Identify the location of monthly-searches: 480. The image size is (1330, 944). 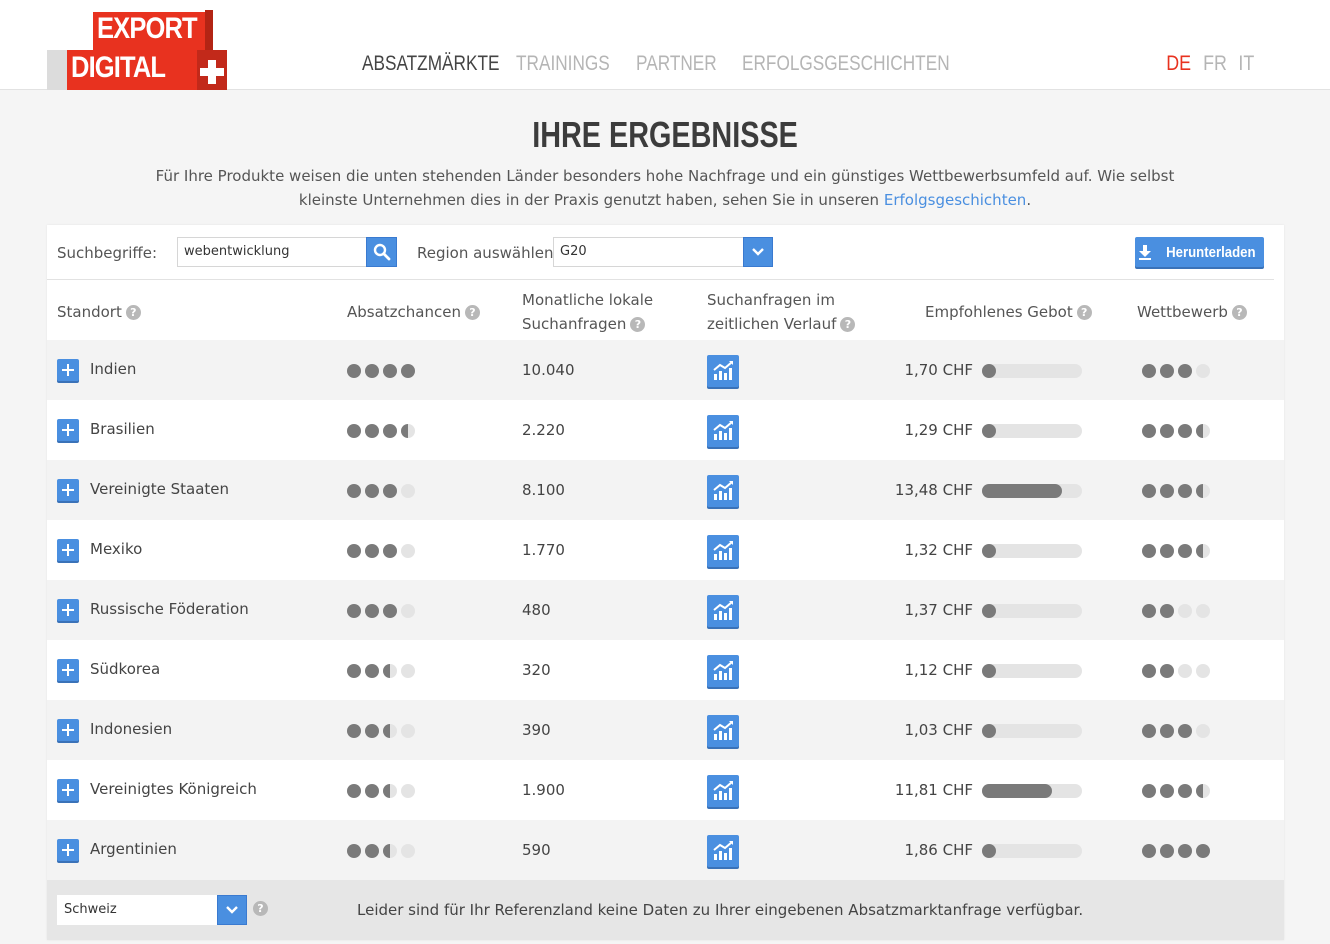
(536, 610).